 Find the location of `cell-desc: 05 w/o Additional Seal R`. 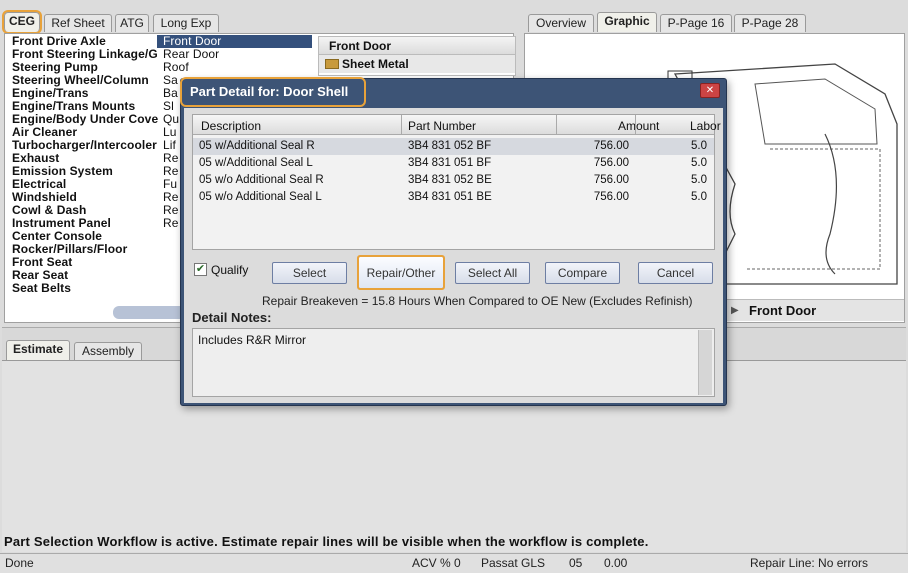

cell-desc: 05 w/o Additional Seal R is located at coordinates (261, 180).